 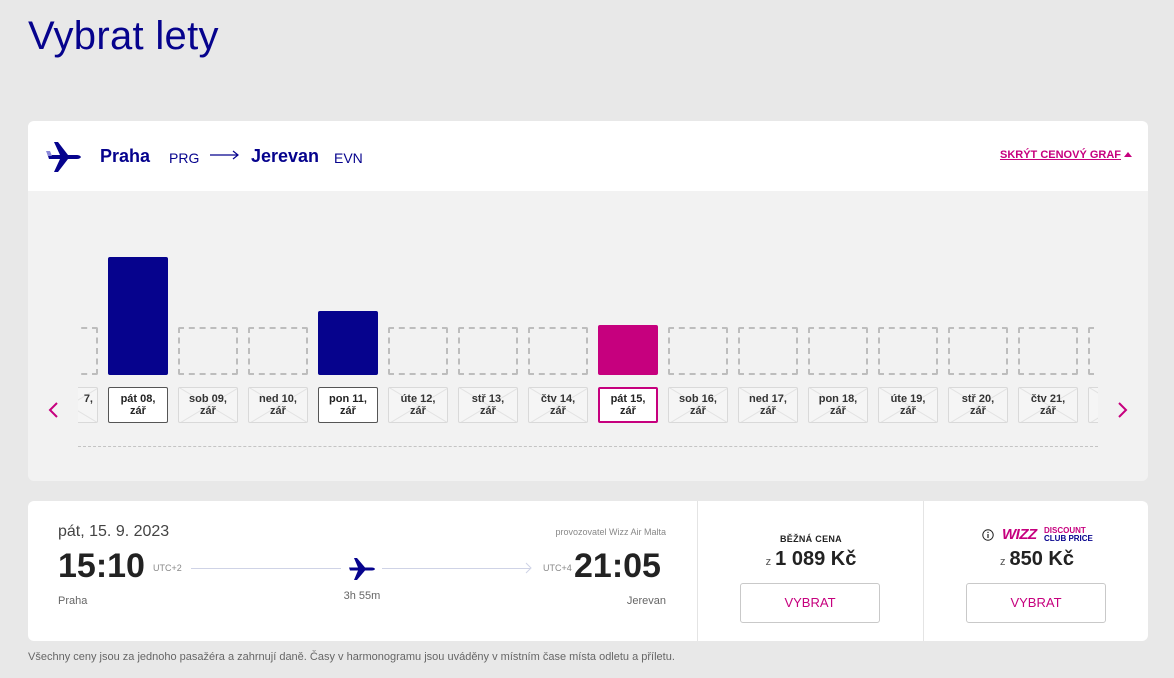 I want to click on departure-city: Praha, so click(x=73, y=601).